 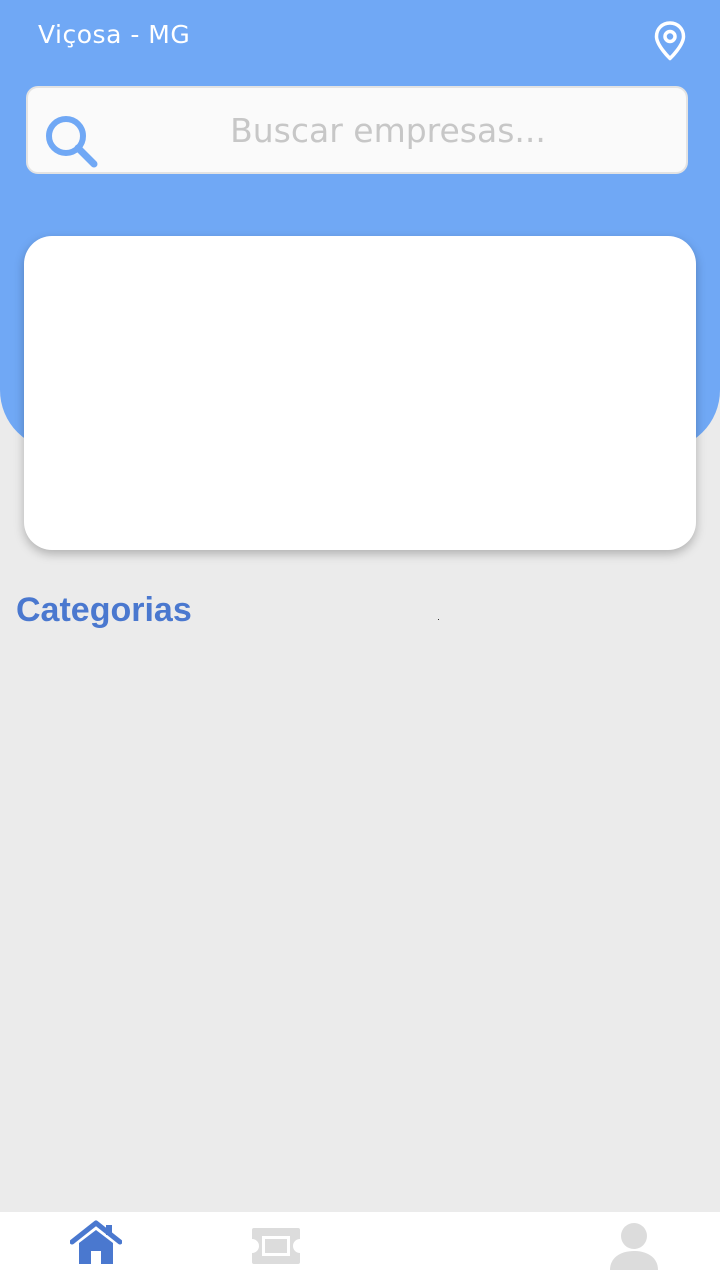 What do you see at coordinates (388, 130) in the screenshot?
I see `search-input` at bounding box center [388, 130].